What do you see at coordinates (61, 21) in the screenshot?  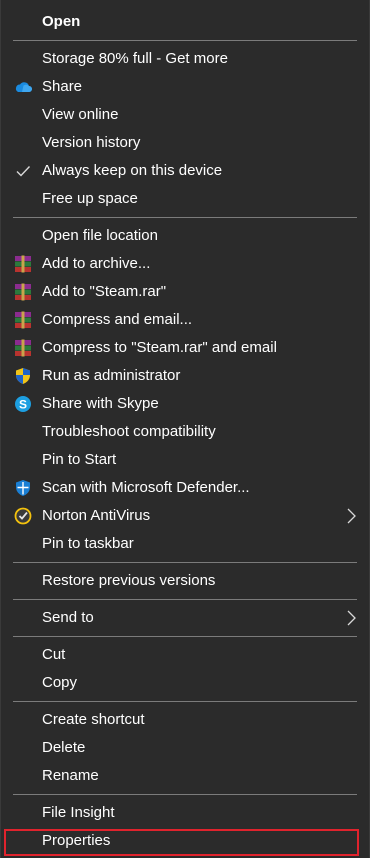 I see `menu-item-label: Open` at bounding box center [61, 21].